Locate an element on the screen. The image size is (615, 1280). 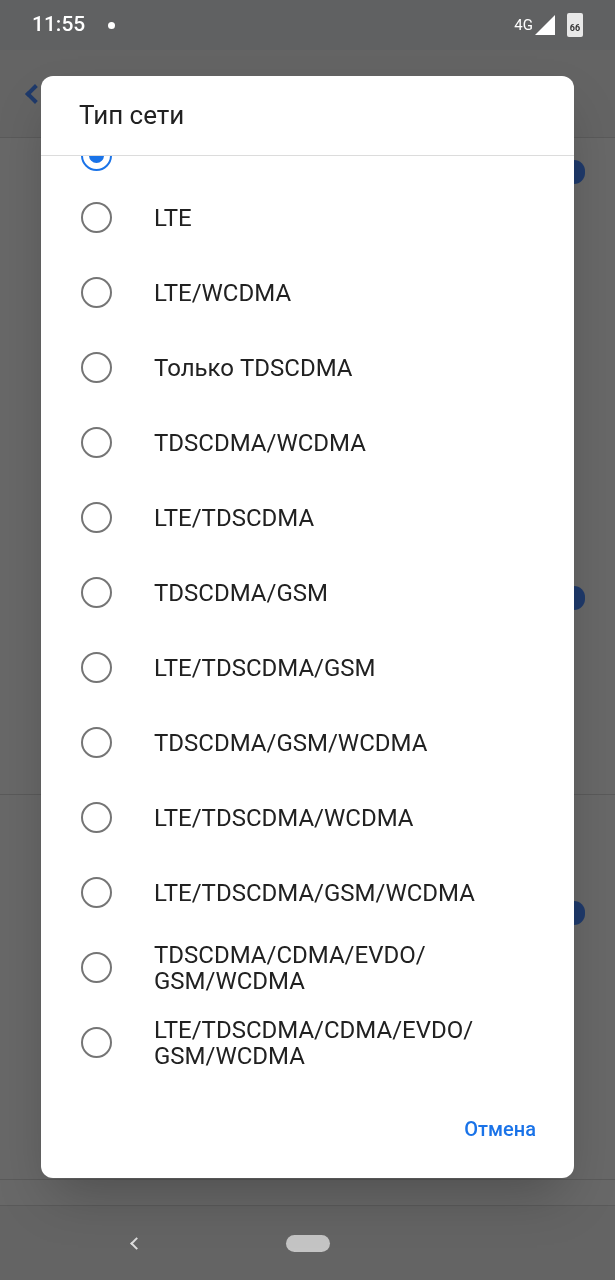
signal-icon is located at coordinates (545, 25).